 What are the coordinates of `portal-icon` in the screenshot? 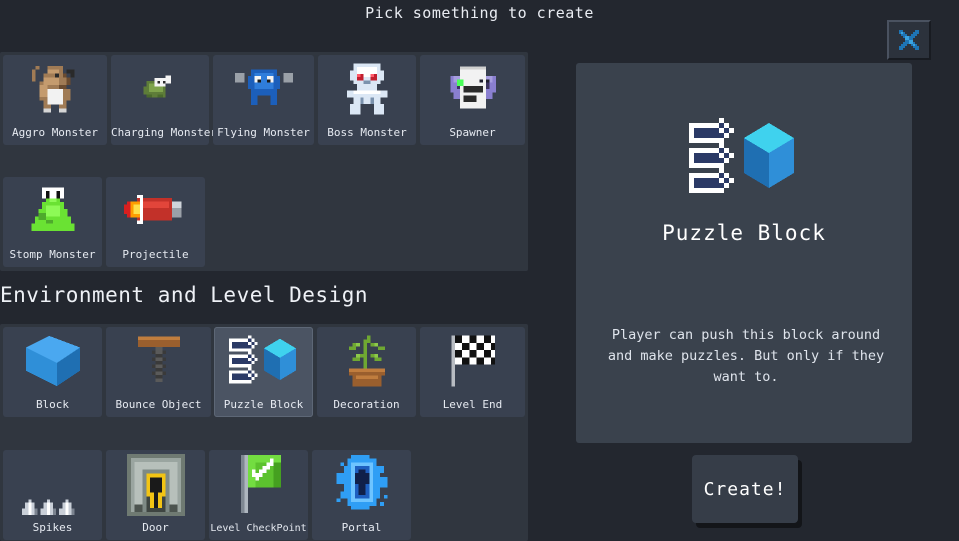 It's located at (361, 484).